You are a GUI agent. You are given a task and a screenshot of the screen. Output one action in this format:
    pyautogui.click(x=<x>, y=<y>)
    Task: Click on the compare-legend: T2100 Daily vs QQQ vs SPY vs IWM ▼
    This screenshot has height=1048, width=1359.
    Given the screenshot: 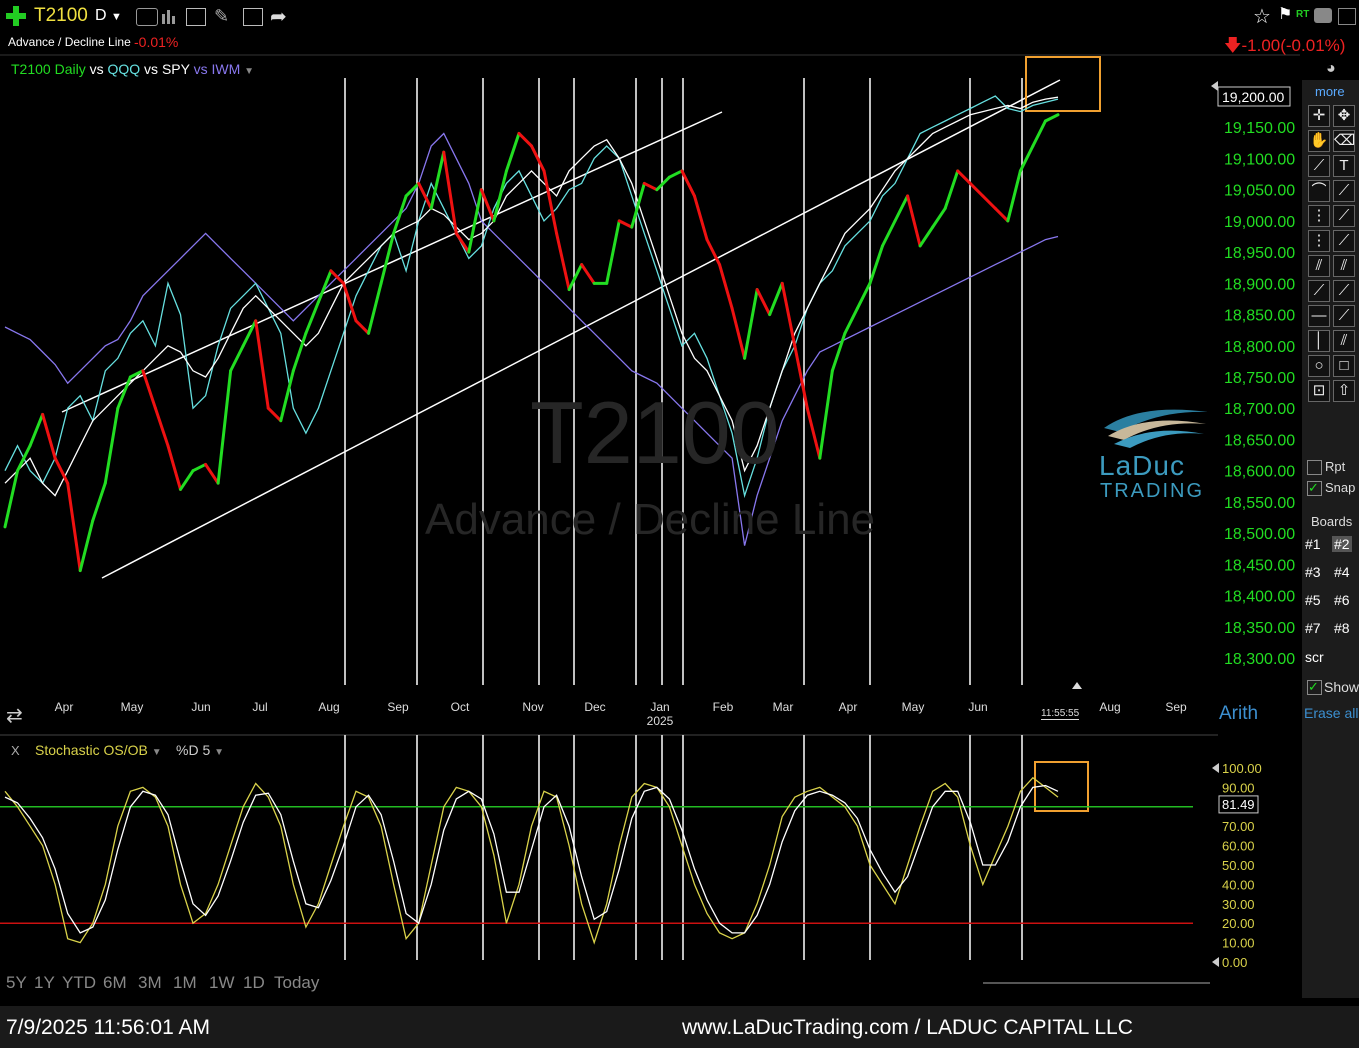 What is the action you would take?
    pyautogui.click(x=132, y=69)
    